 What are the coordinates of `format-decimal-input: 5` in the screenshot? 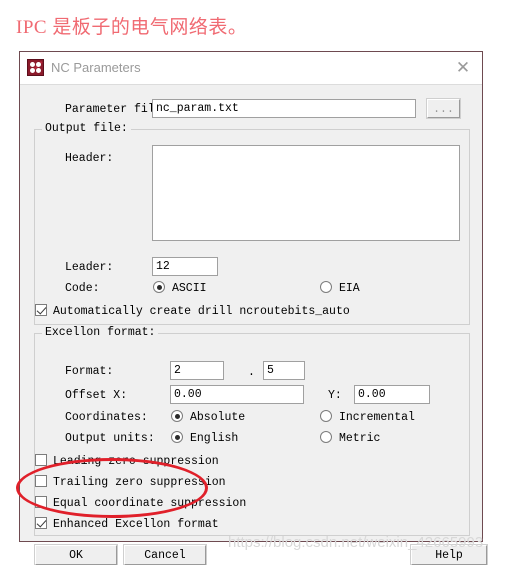 It's located at (284, 370).